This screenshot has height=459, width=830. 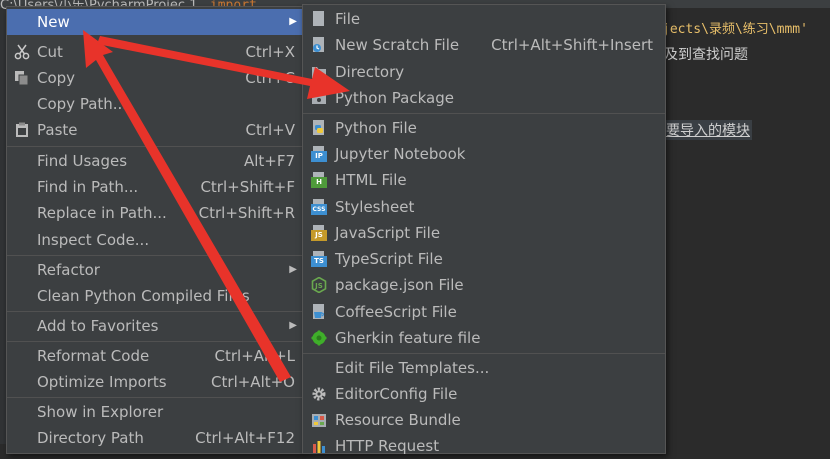 I want to click on javascript-file-icon: JS, so click(x=319, y=233).